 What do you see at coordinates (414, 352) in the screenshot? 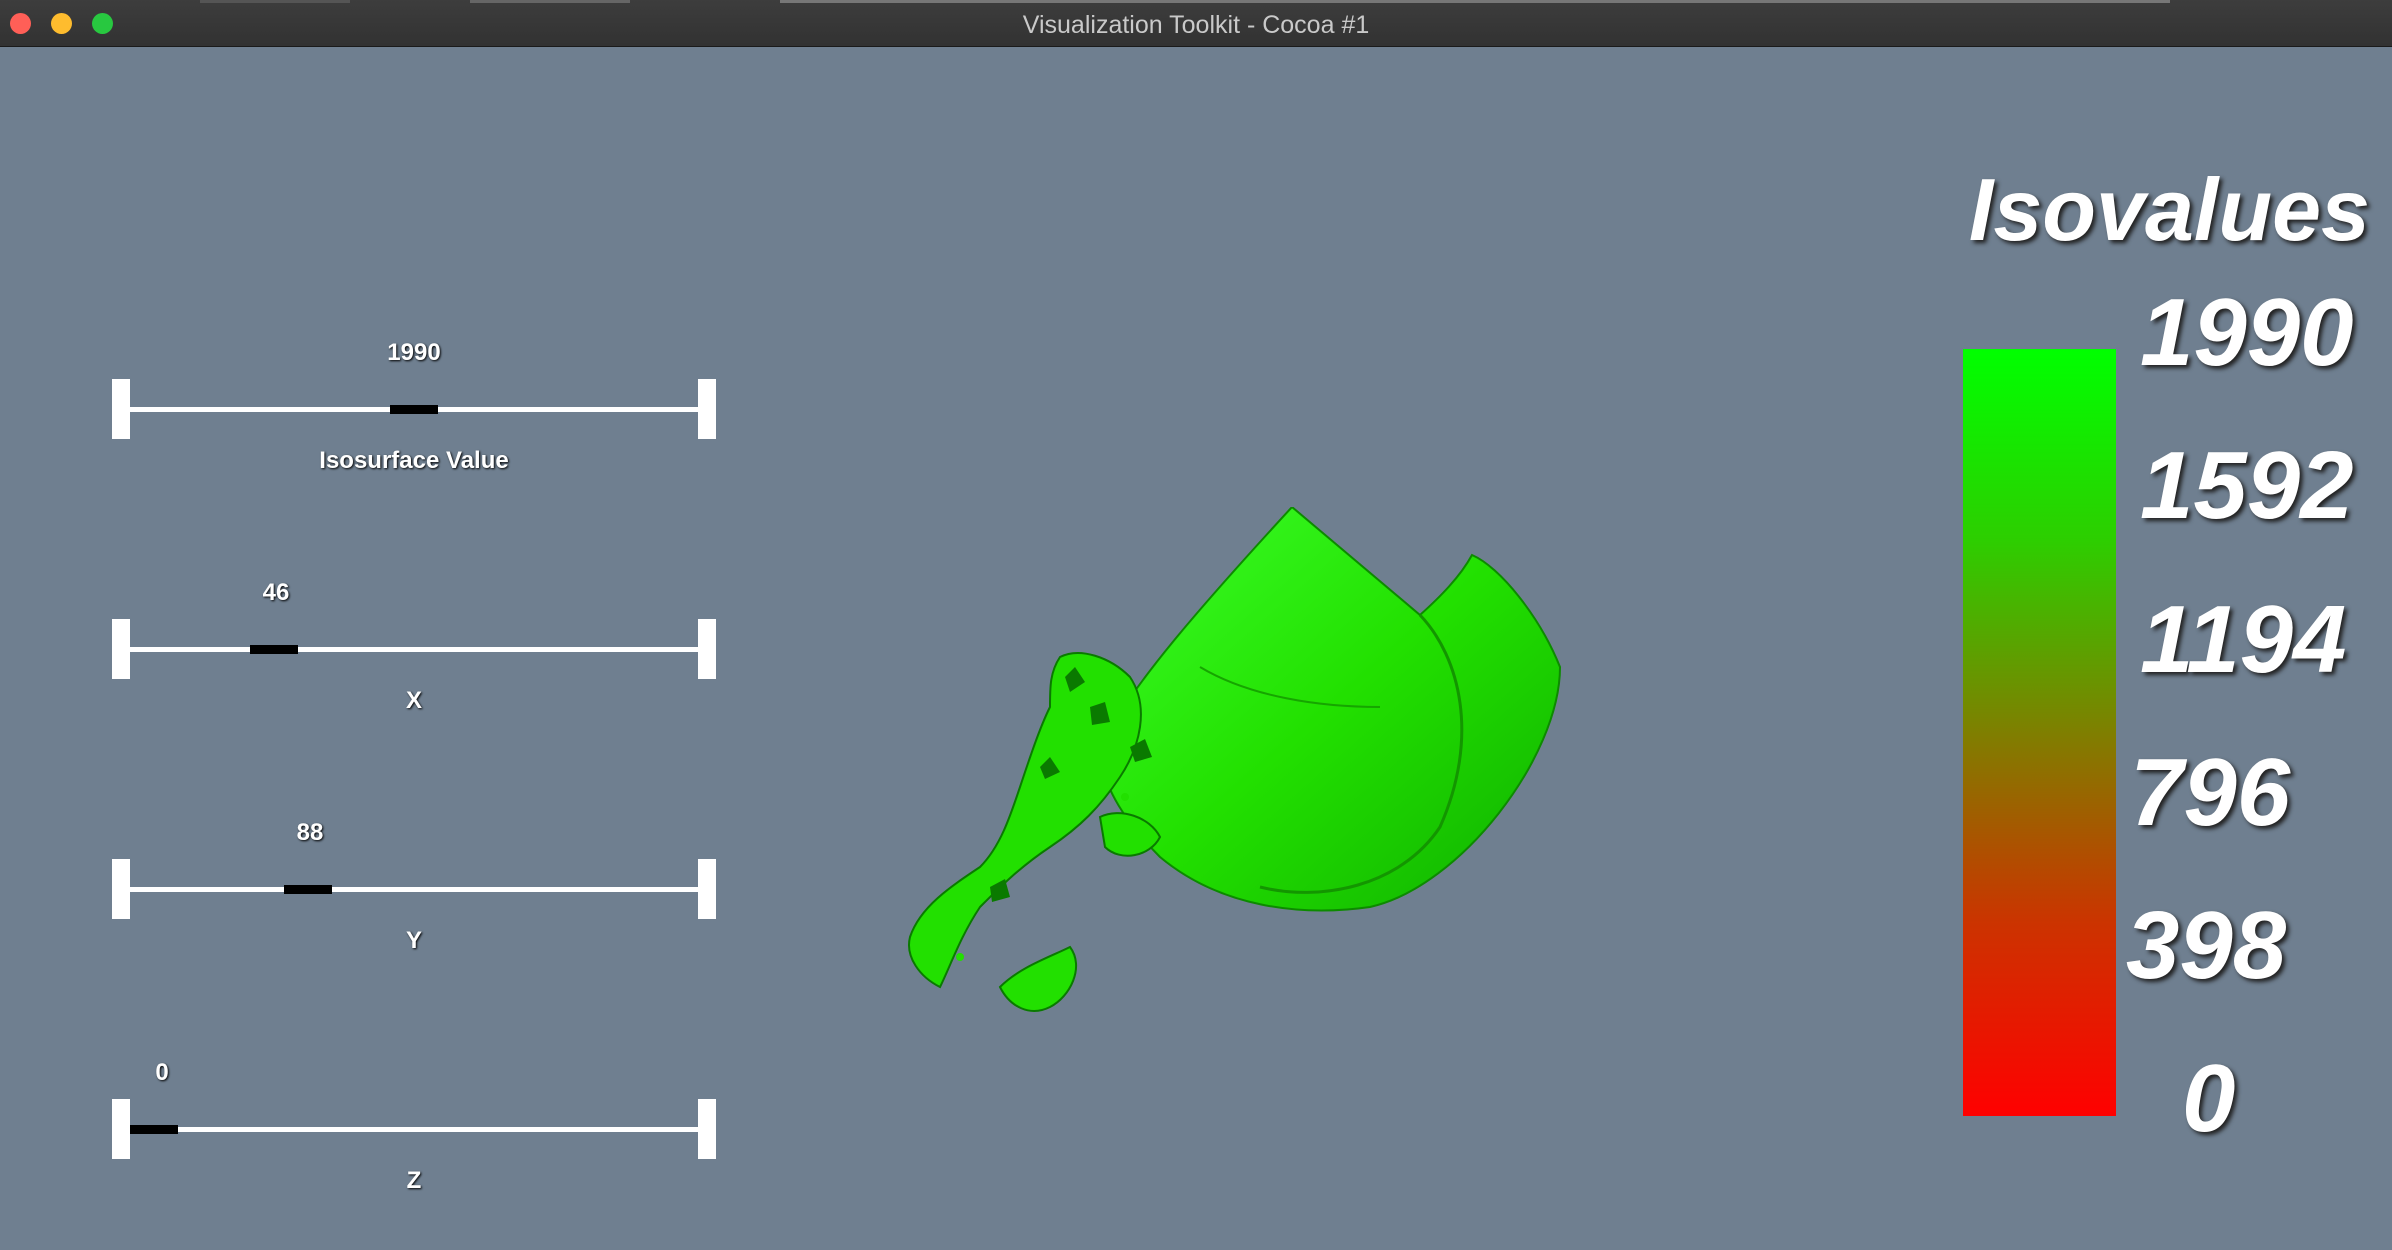
I see `slider-value: 1990` at bounding box center [414, 352].